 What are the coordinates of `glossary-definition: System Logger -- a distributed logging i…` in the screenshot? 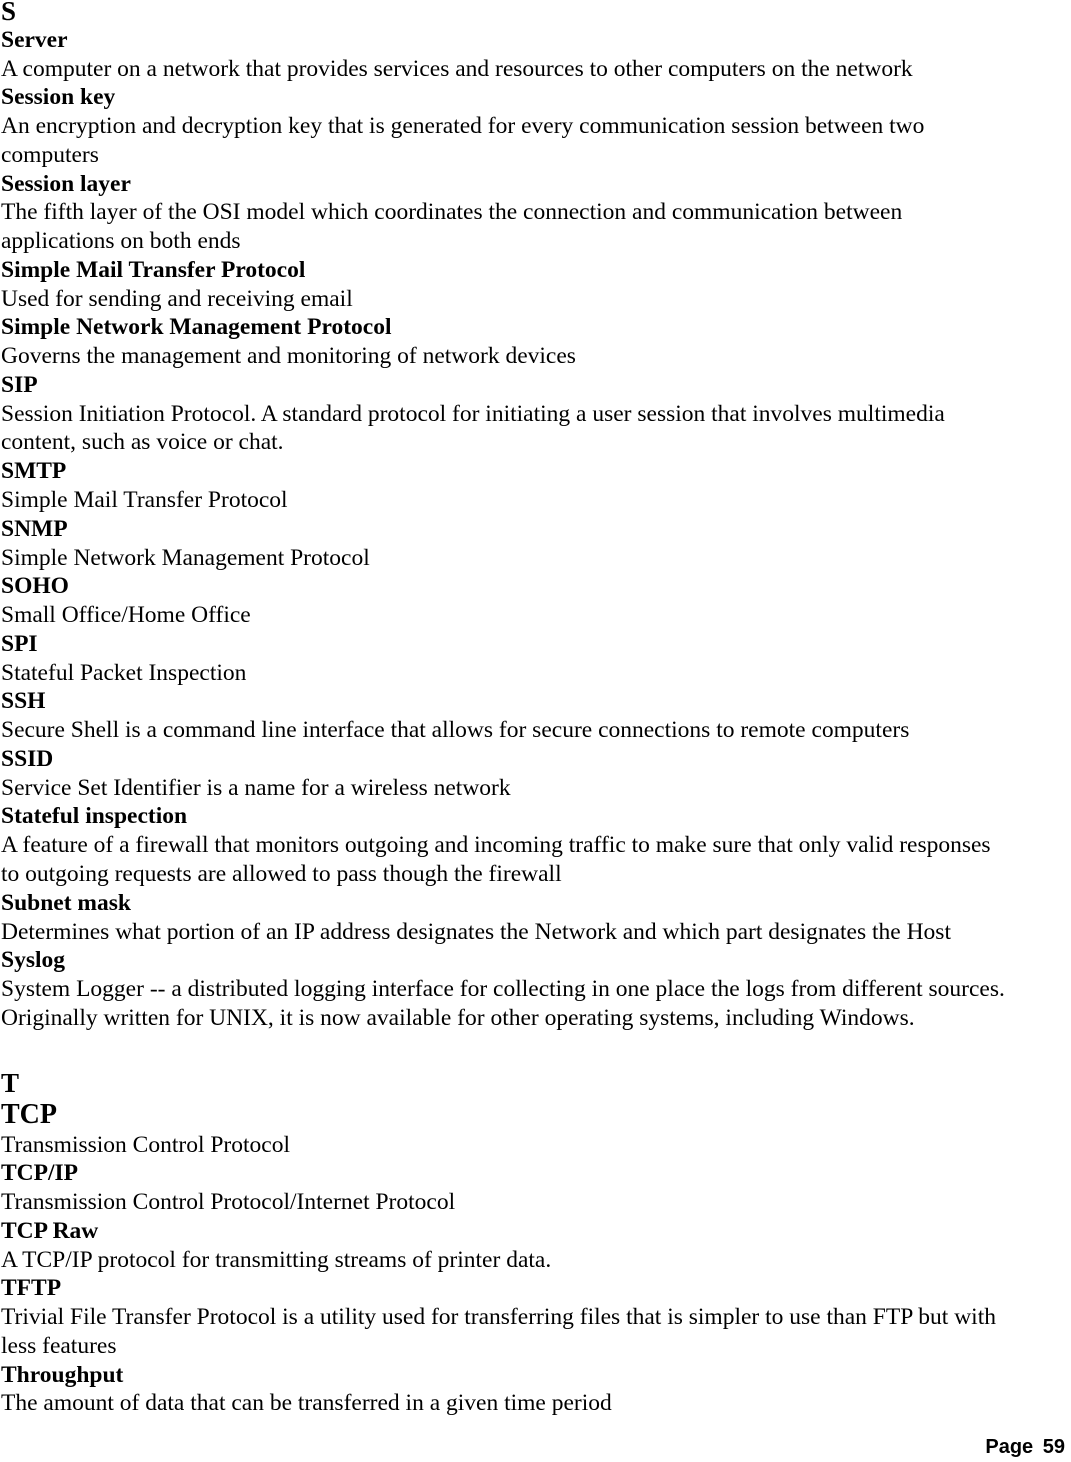 It's located at (503, 989).